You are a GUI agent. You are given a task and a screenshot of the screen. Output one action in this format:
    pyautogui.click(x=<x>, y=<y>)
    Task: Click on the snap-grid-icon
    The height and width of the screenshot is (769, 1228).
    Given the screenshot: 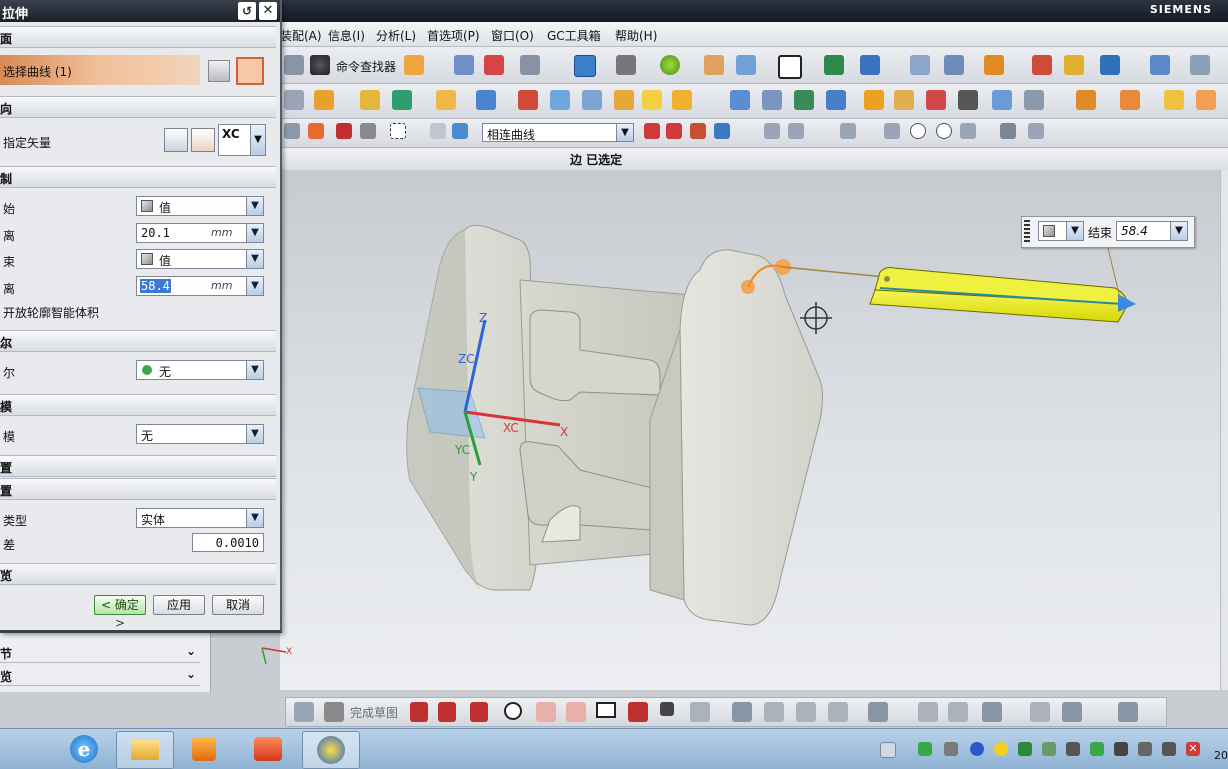 What is the action you would take?
    pyautogui.click(x=1036, y=131)
    